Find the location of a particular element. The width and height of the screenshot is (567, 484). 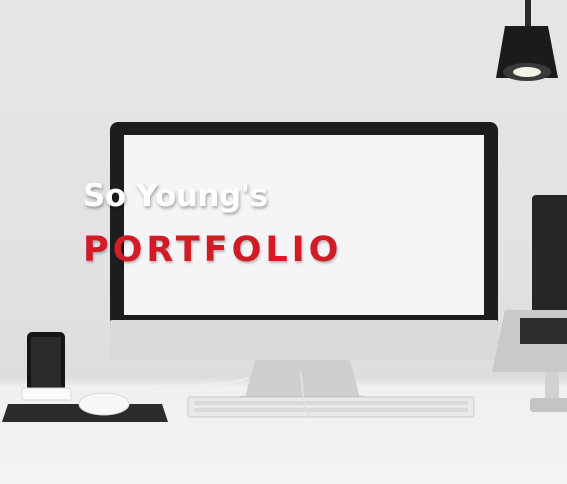

phone-dock-icon is located at coordinates (46, 366).